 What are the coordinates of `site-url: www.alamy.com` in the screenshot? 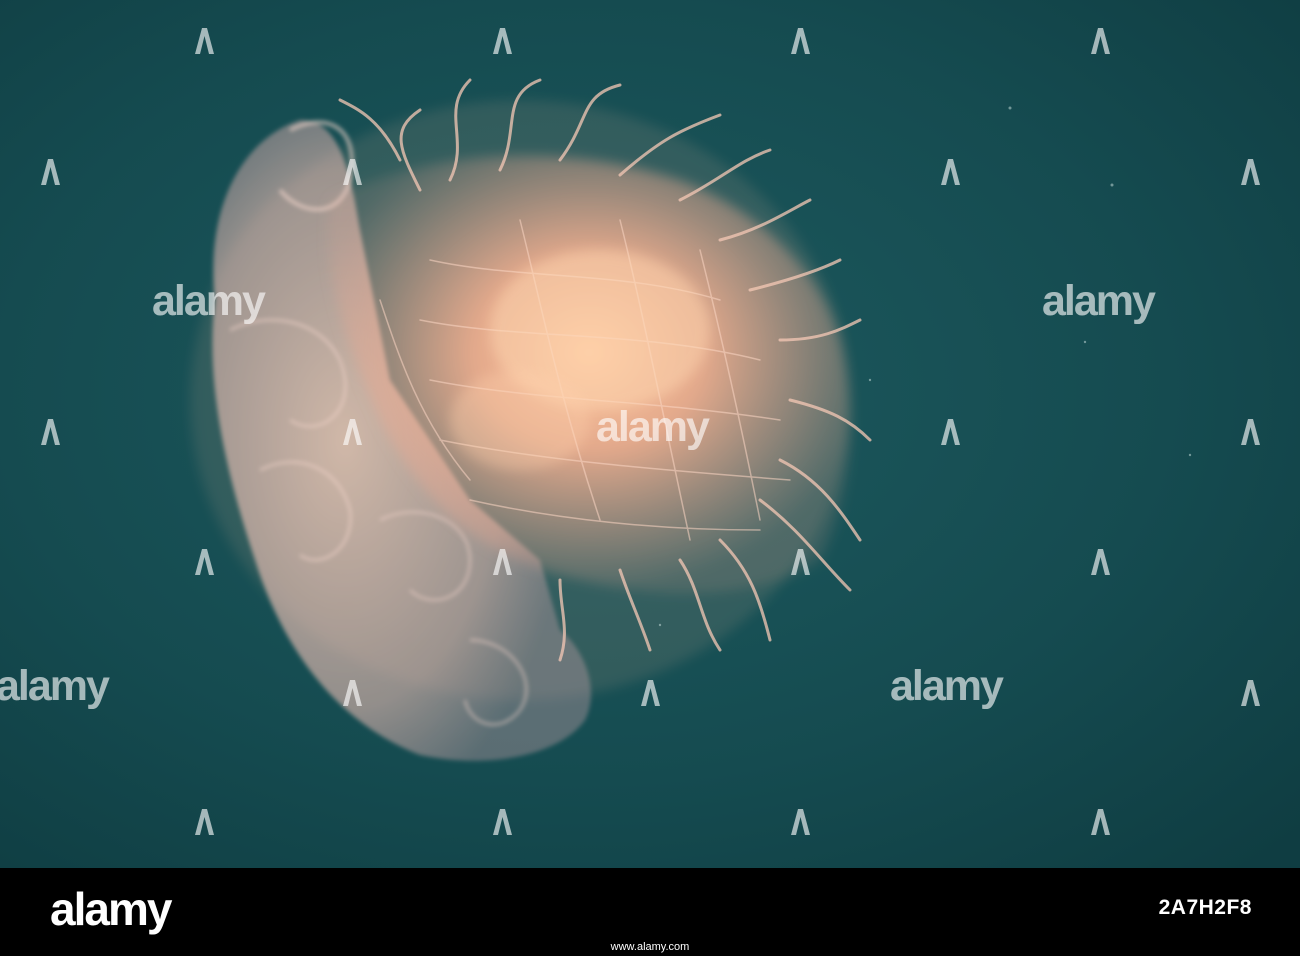 It's located at (650, 947).